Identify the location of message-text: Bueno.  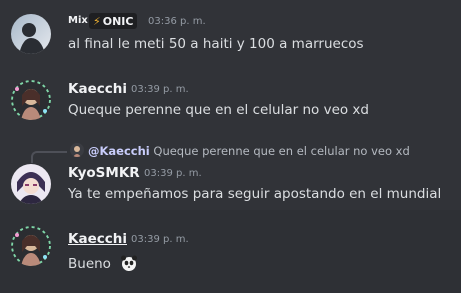
(103, 263).